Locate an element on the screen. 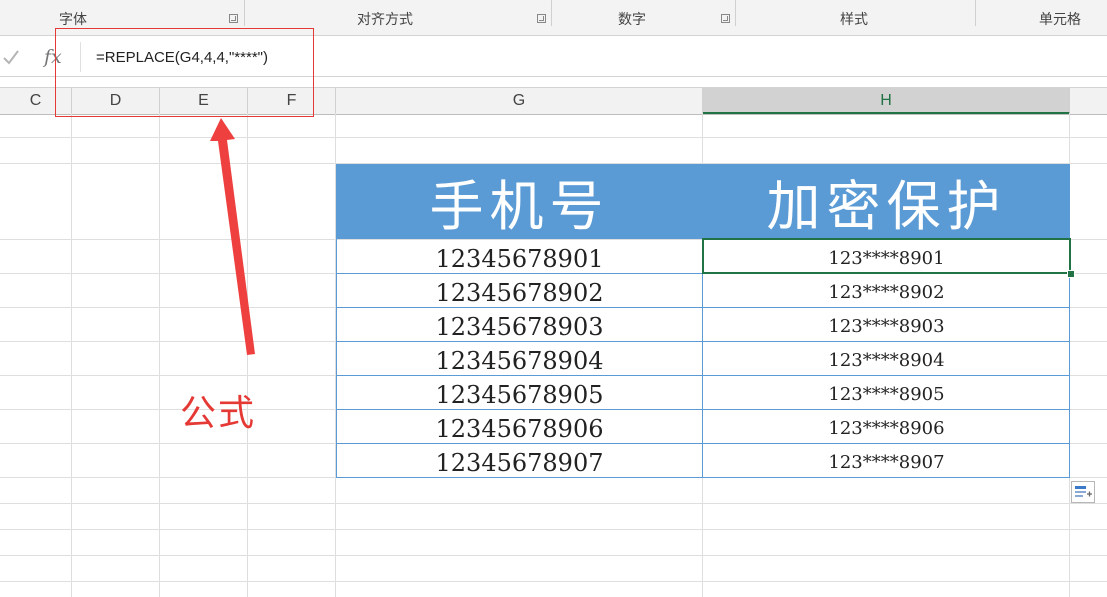 This screenshot has width=1107, height=597. check-icon is located at coordinates (11, 57).